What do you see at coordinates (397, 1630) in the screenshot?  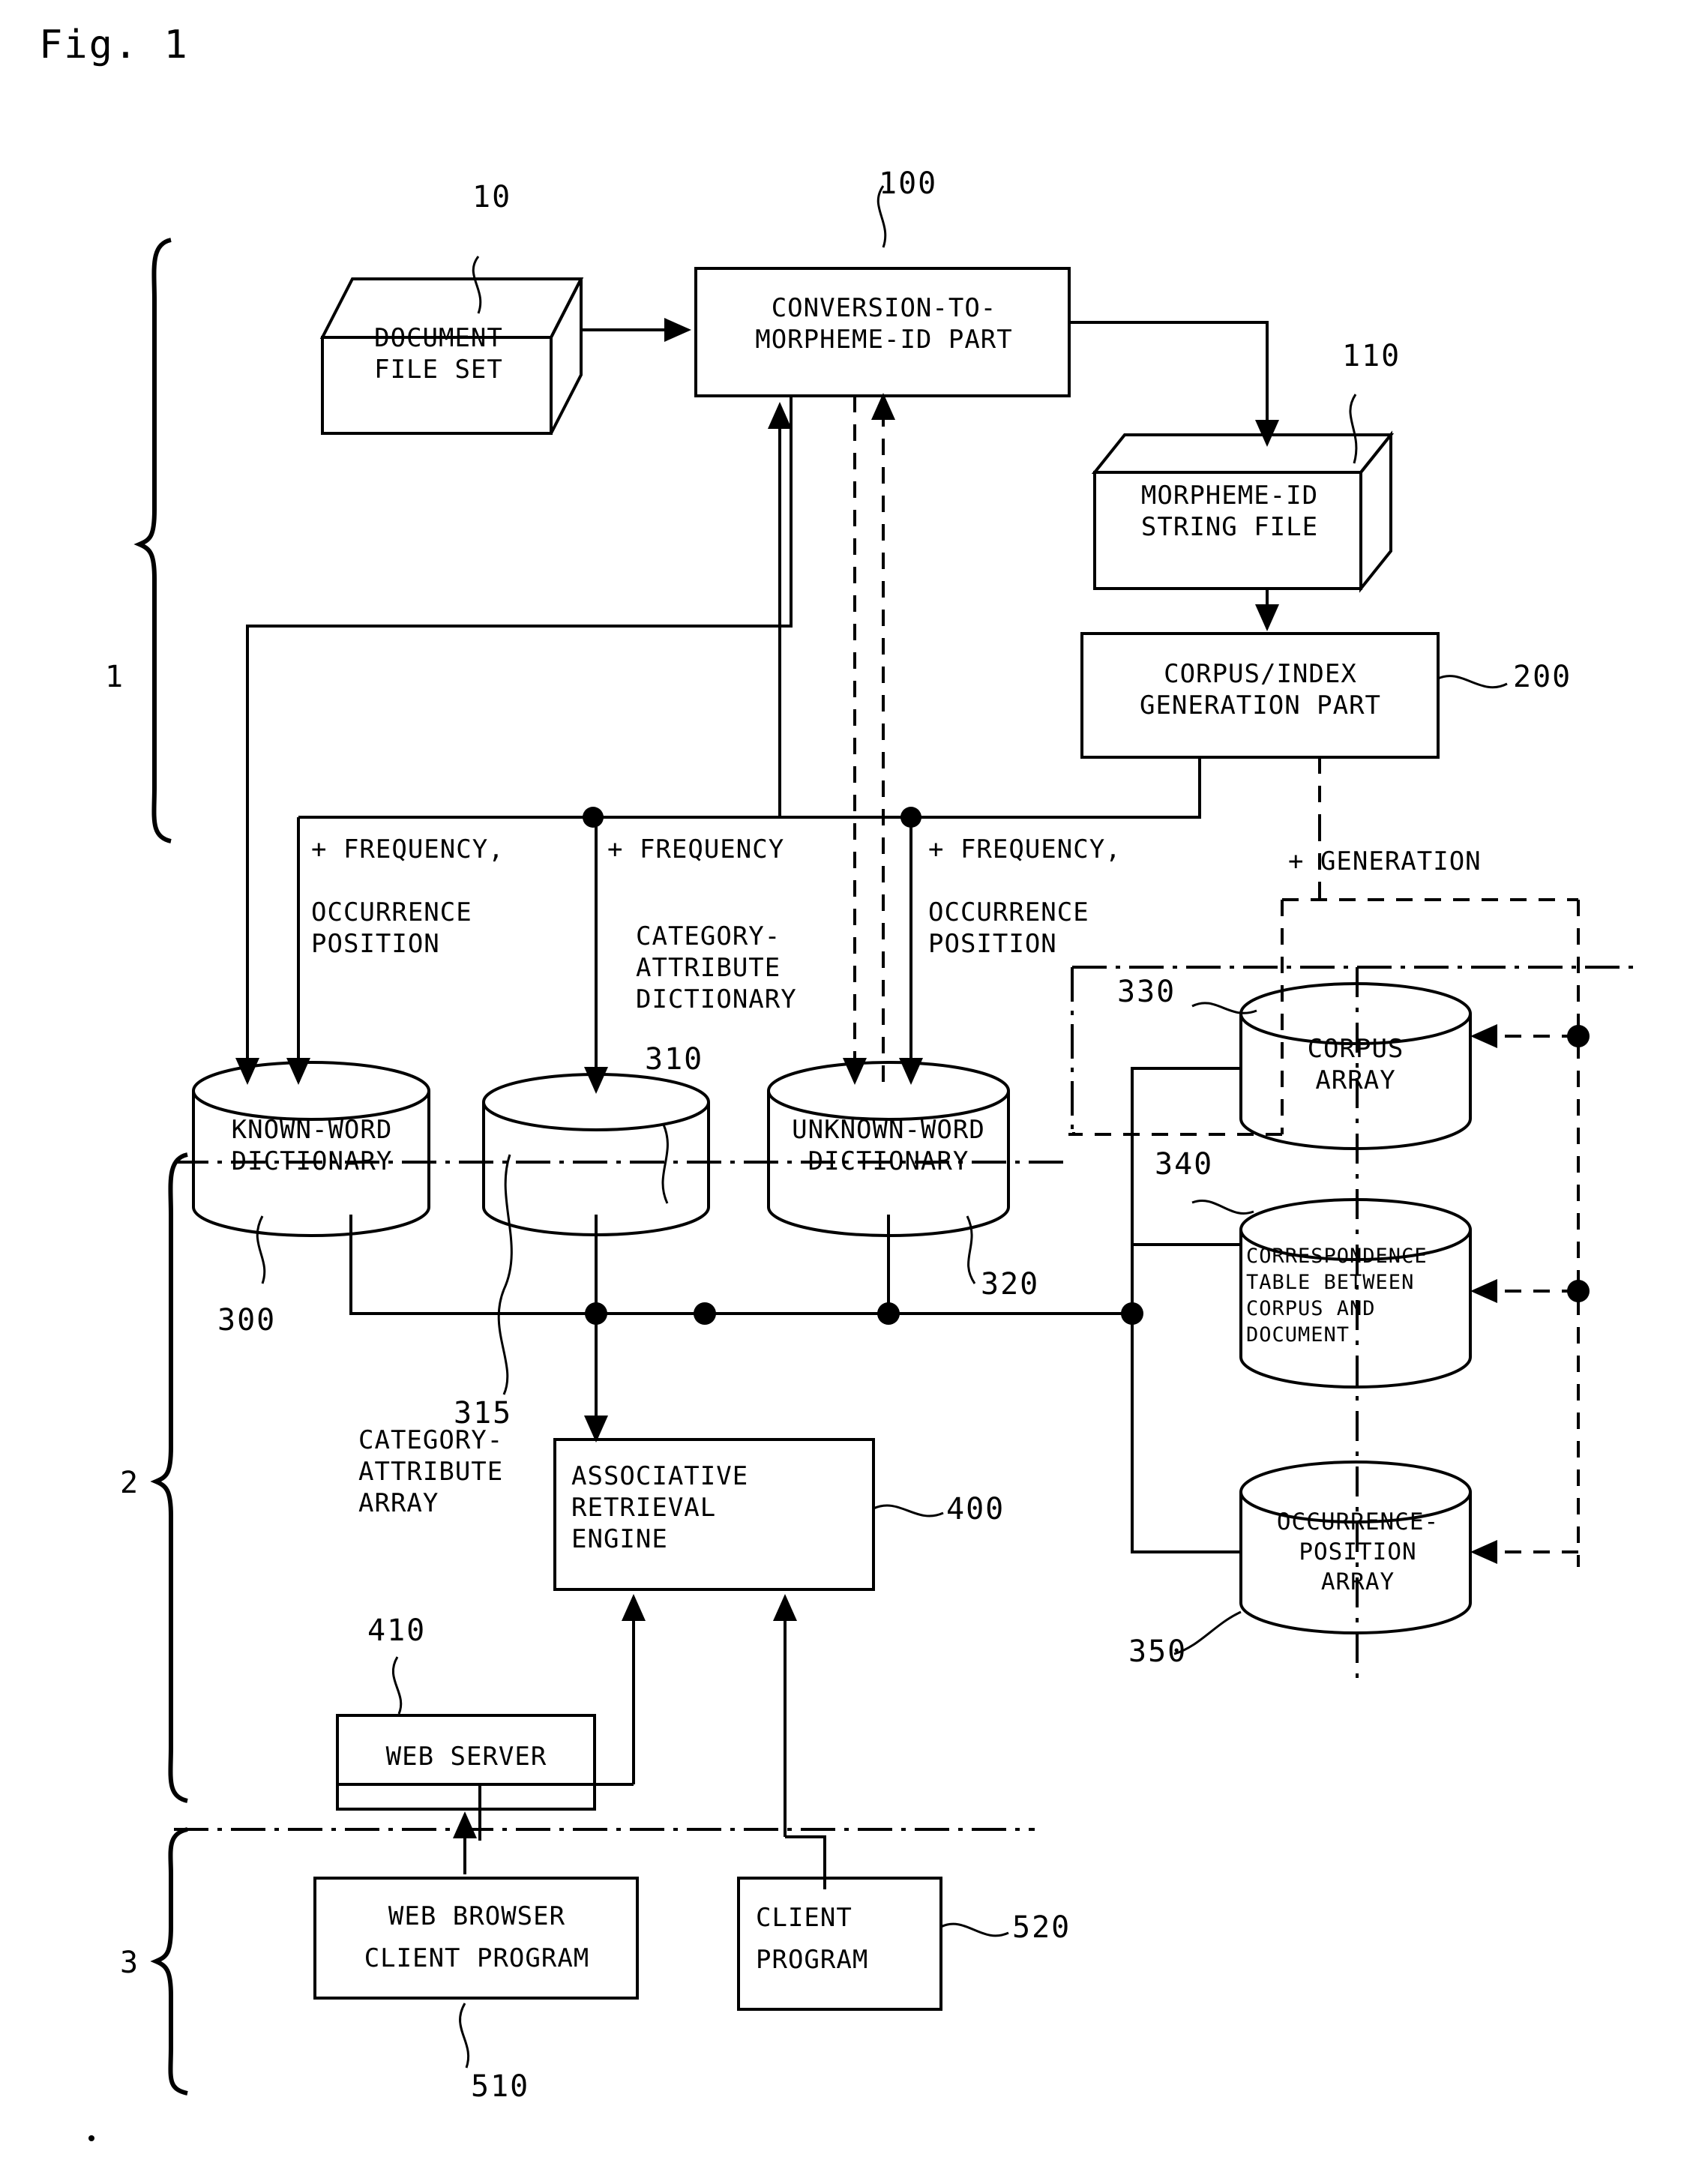 I see `ref-410: 410` at bounding box center [397, 1630].